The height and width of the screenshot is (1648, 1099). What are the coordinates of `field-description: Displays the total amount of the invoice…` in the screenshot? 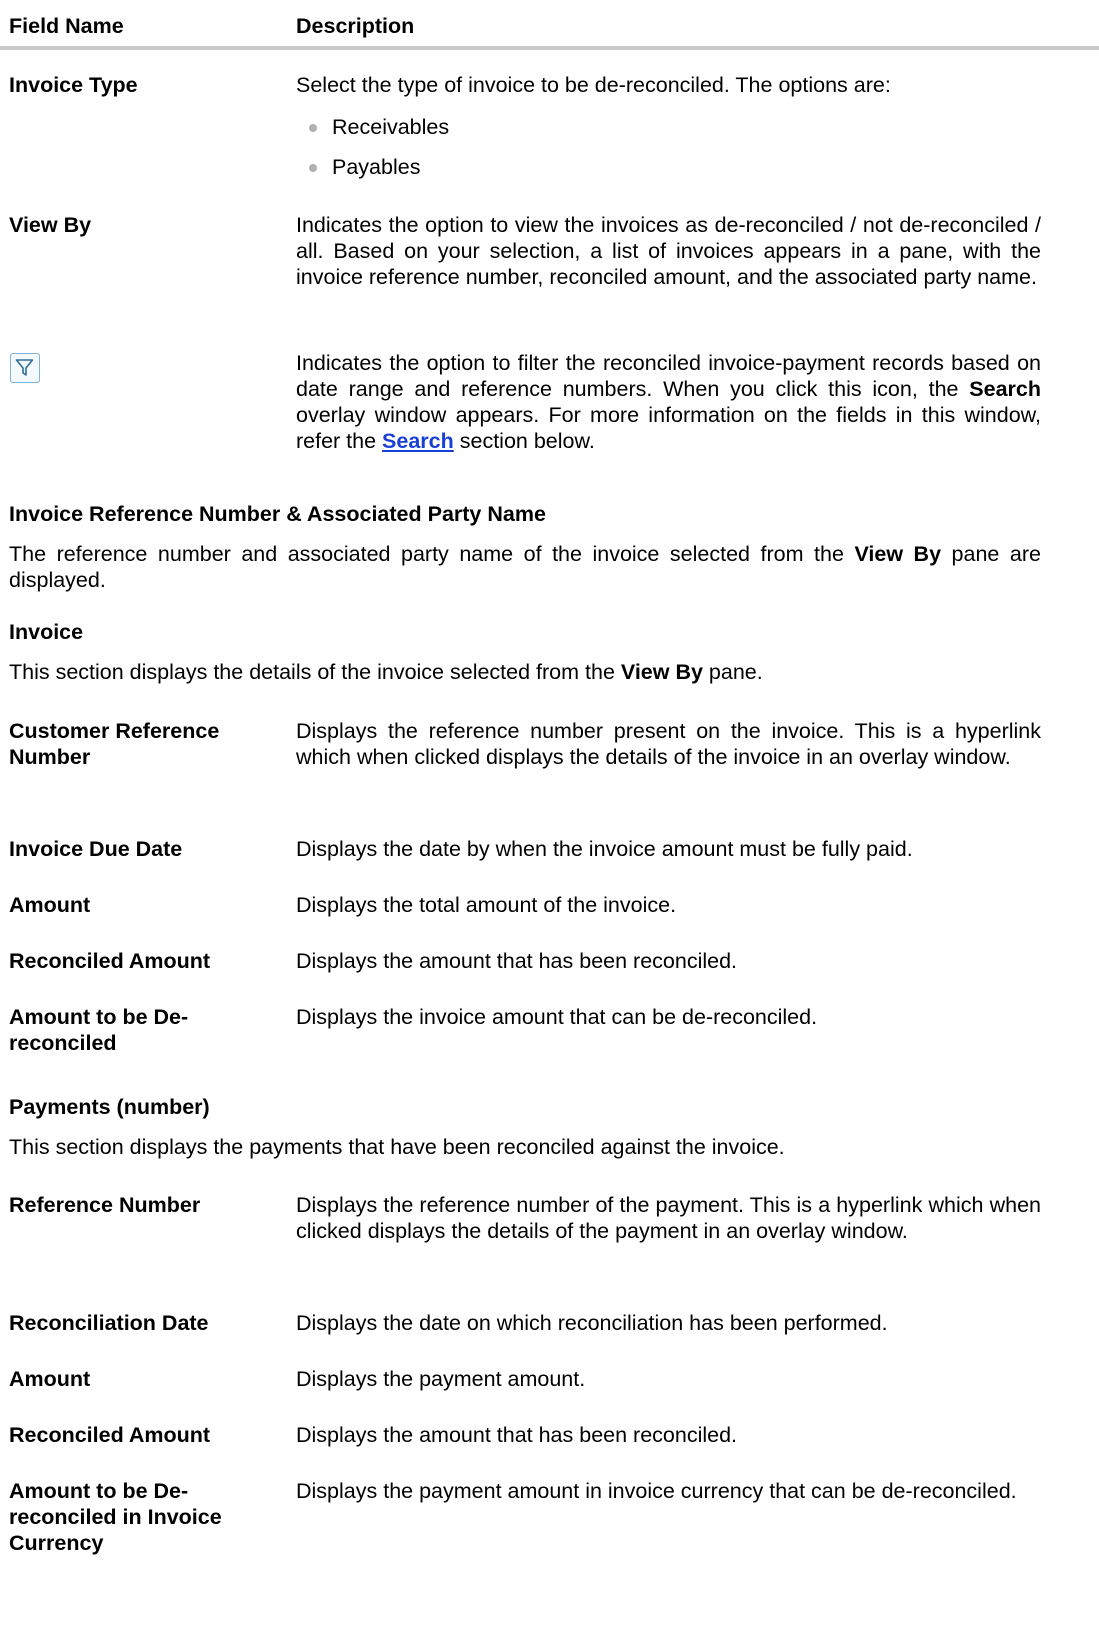 It's located at (486, 905).